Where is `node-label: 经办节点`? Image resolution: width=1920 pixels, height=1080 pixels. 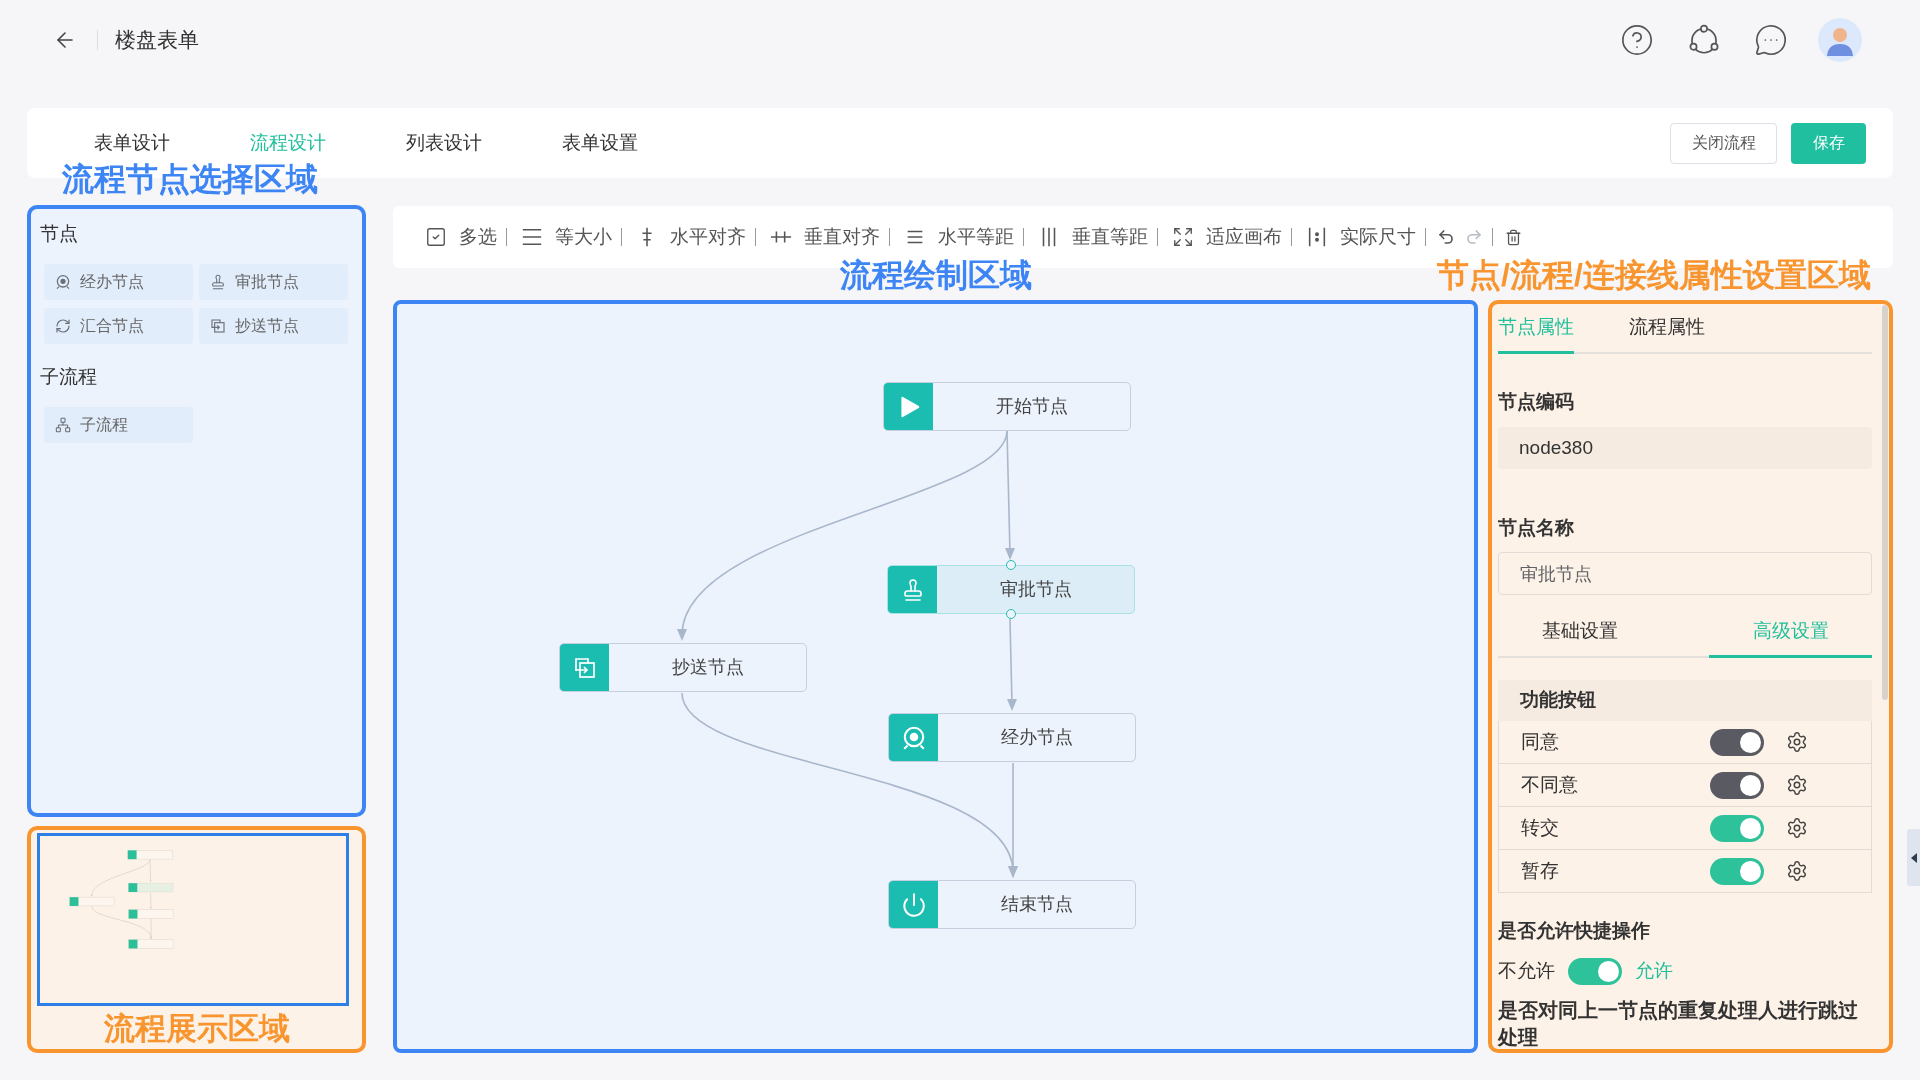
node-label: 经办节点 is located at coordinates (1036, 737).